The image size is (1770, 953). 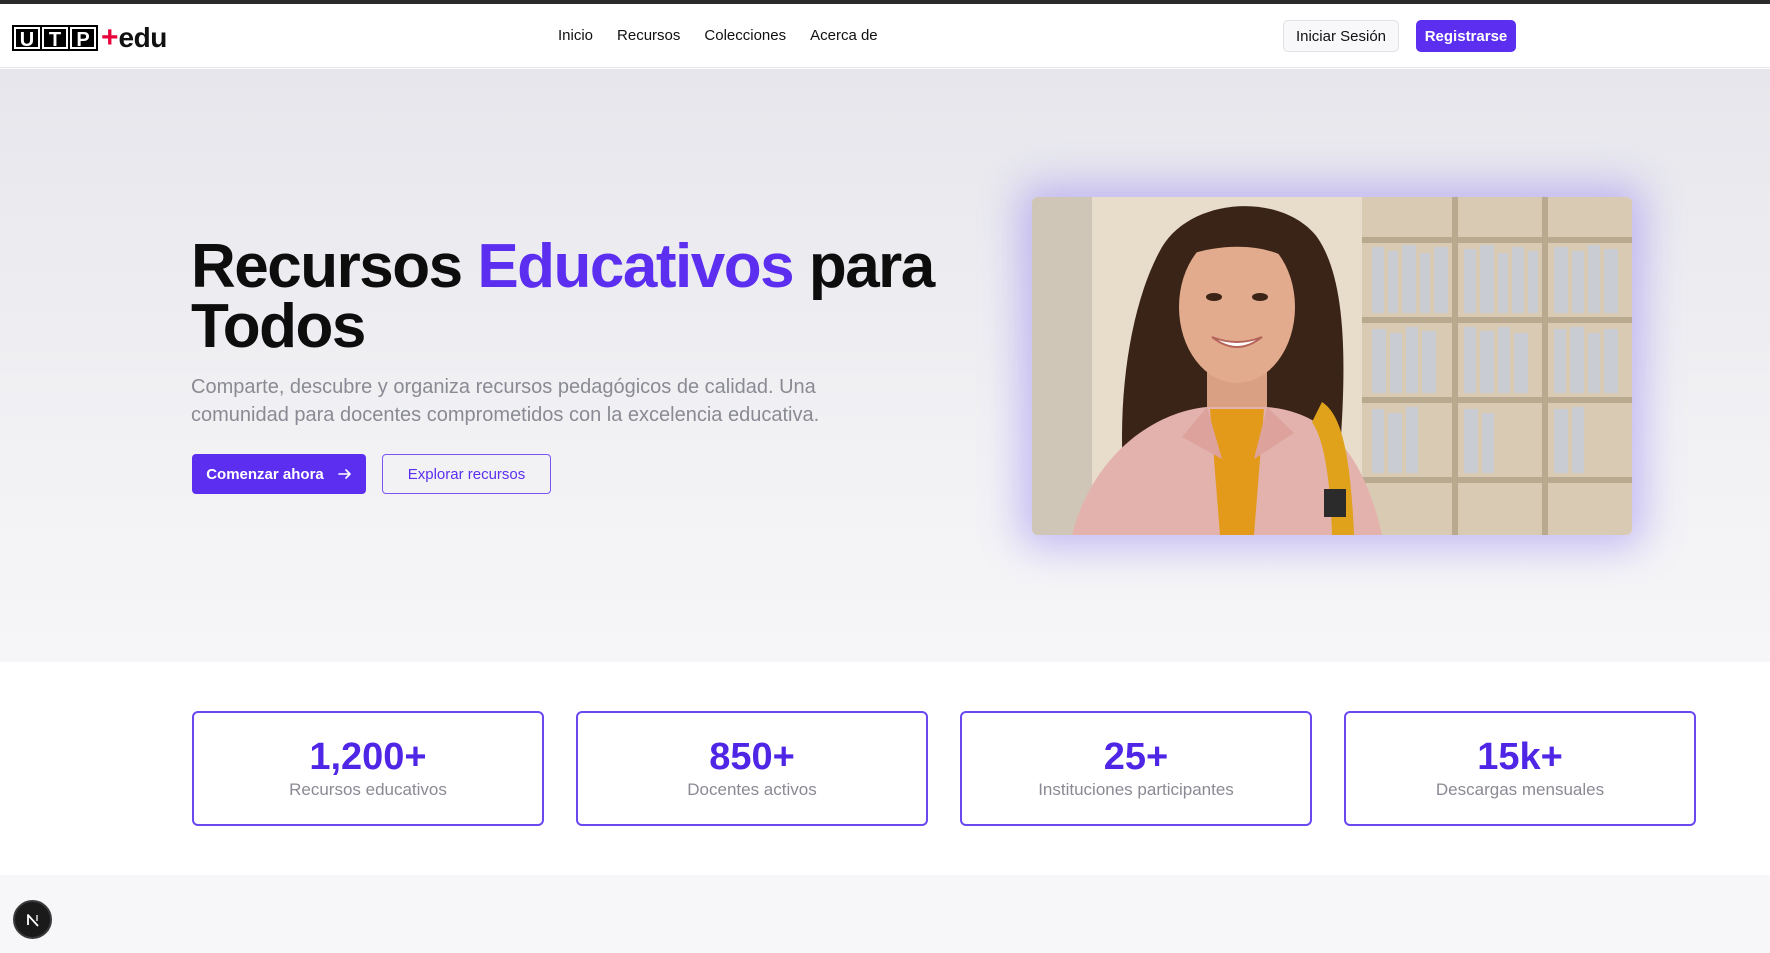 I want to click on nav-link-colecciones: Colecciones, so click(x=745, y=36).